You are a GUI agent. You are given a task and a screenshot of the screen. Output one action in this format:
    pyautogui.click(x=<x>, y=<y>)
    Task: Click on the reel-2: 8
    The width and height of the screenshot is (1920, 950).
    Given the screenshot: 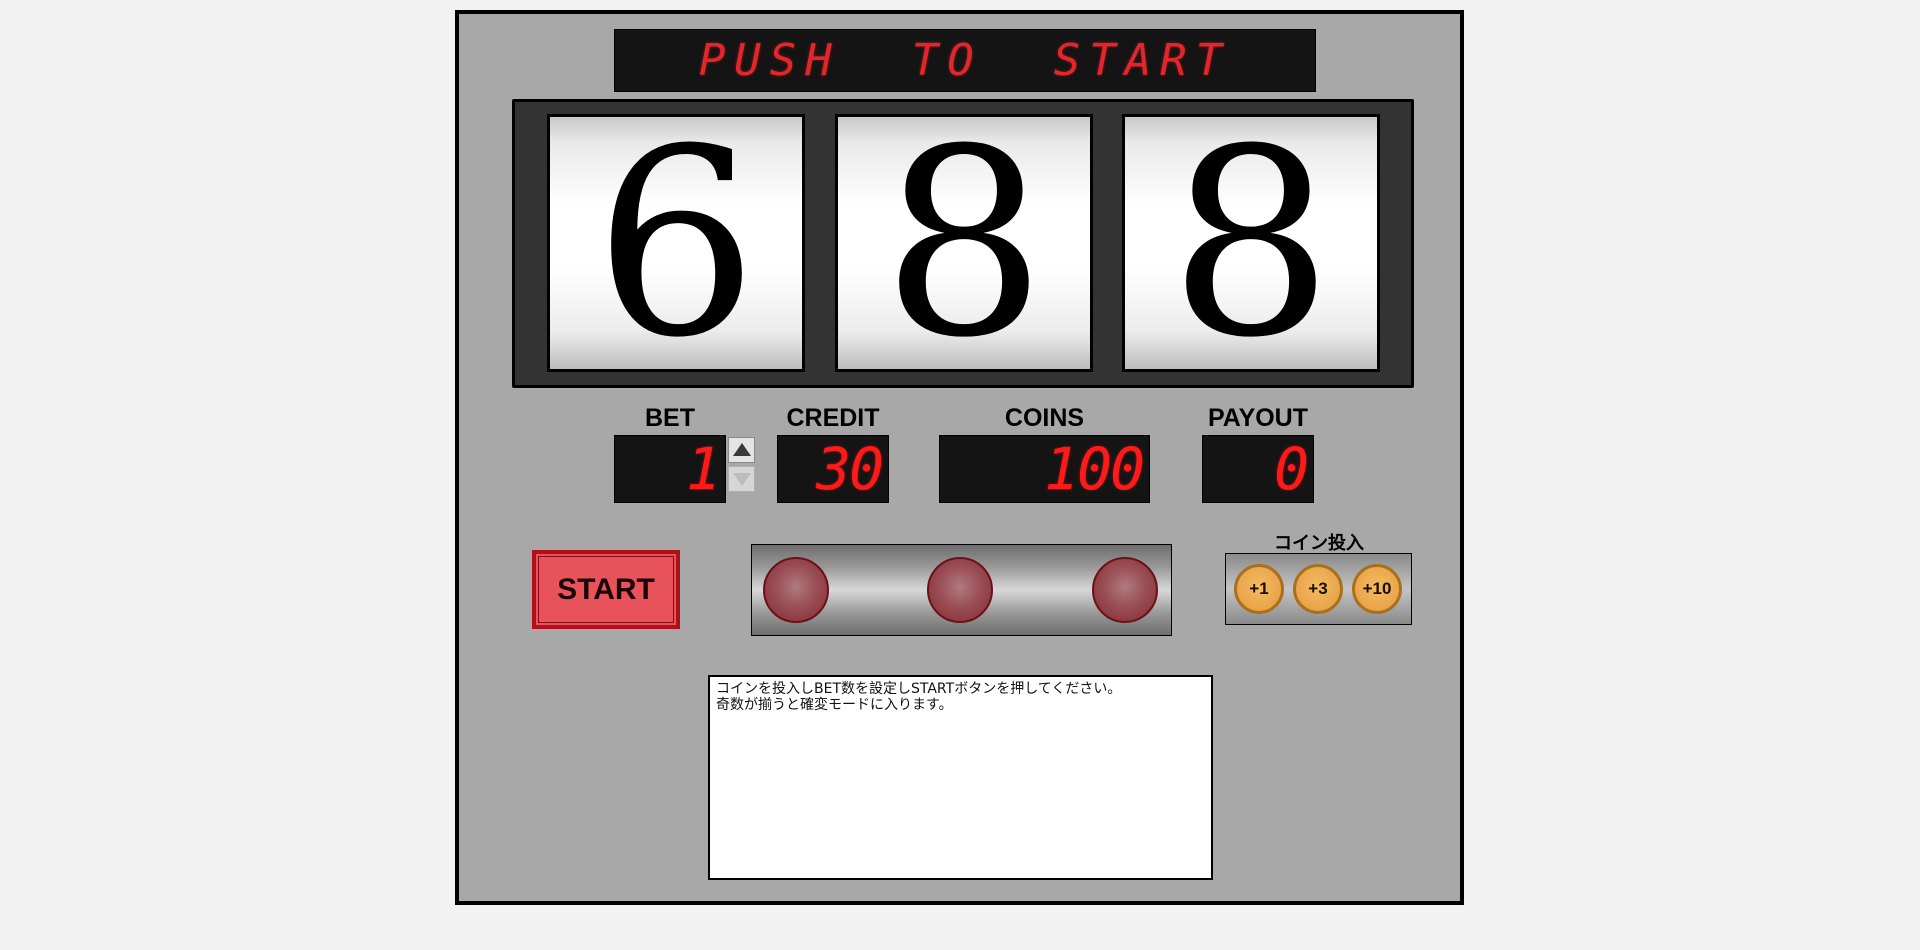 What is the action you would take?
    pyautogui.click(x=964, y=243)
    